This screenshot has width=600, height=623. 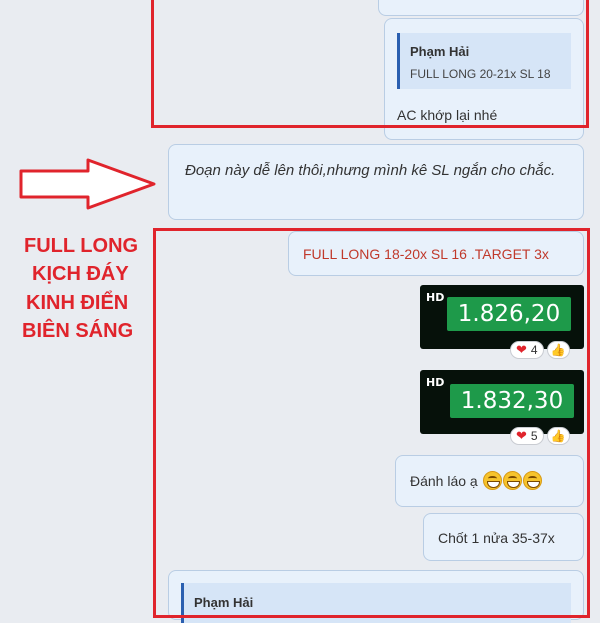 What do you see at coordinates (78, 331) in the screenshot?
I see `annotation-line-4: BIÊN SÁNG` at bounding box center [78, 331].